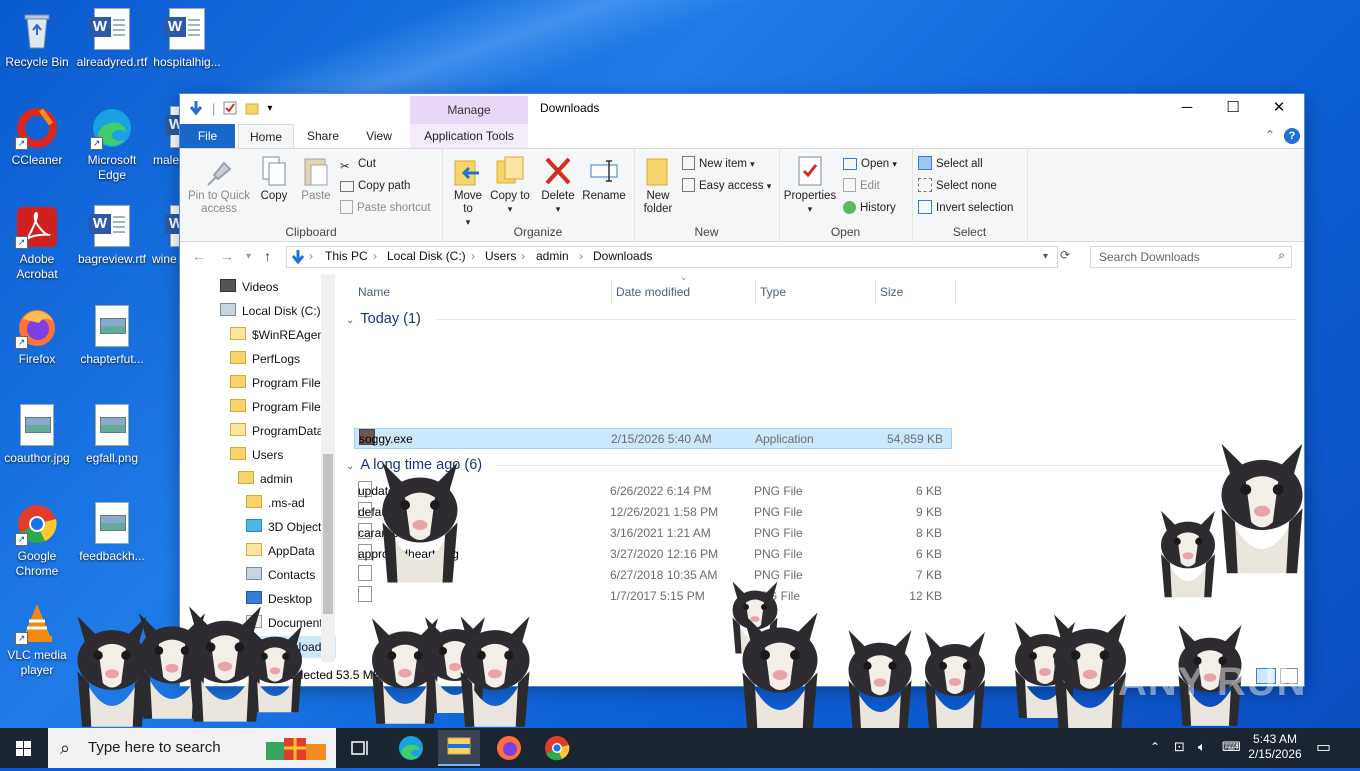 This screenshot has height=771, width=1360. I want to click on file-row: 1/7/2017 5:15 PM JPG File 12 KB, so click(653, 596).